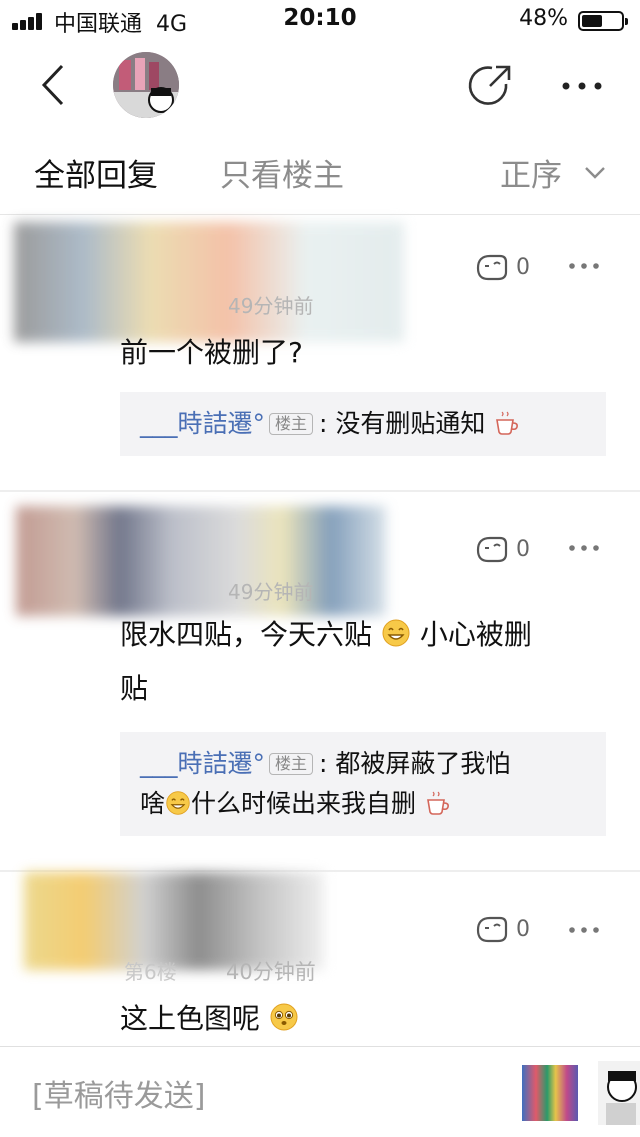 This screenshot has height=1137, width=640. I want to click on post-content: 这上色图呢, so click(360, 1019).